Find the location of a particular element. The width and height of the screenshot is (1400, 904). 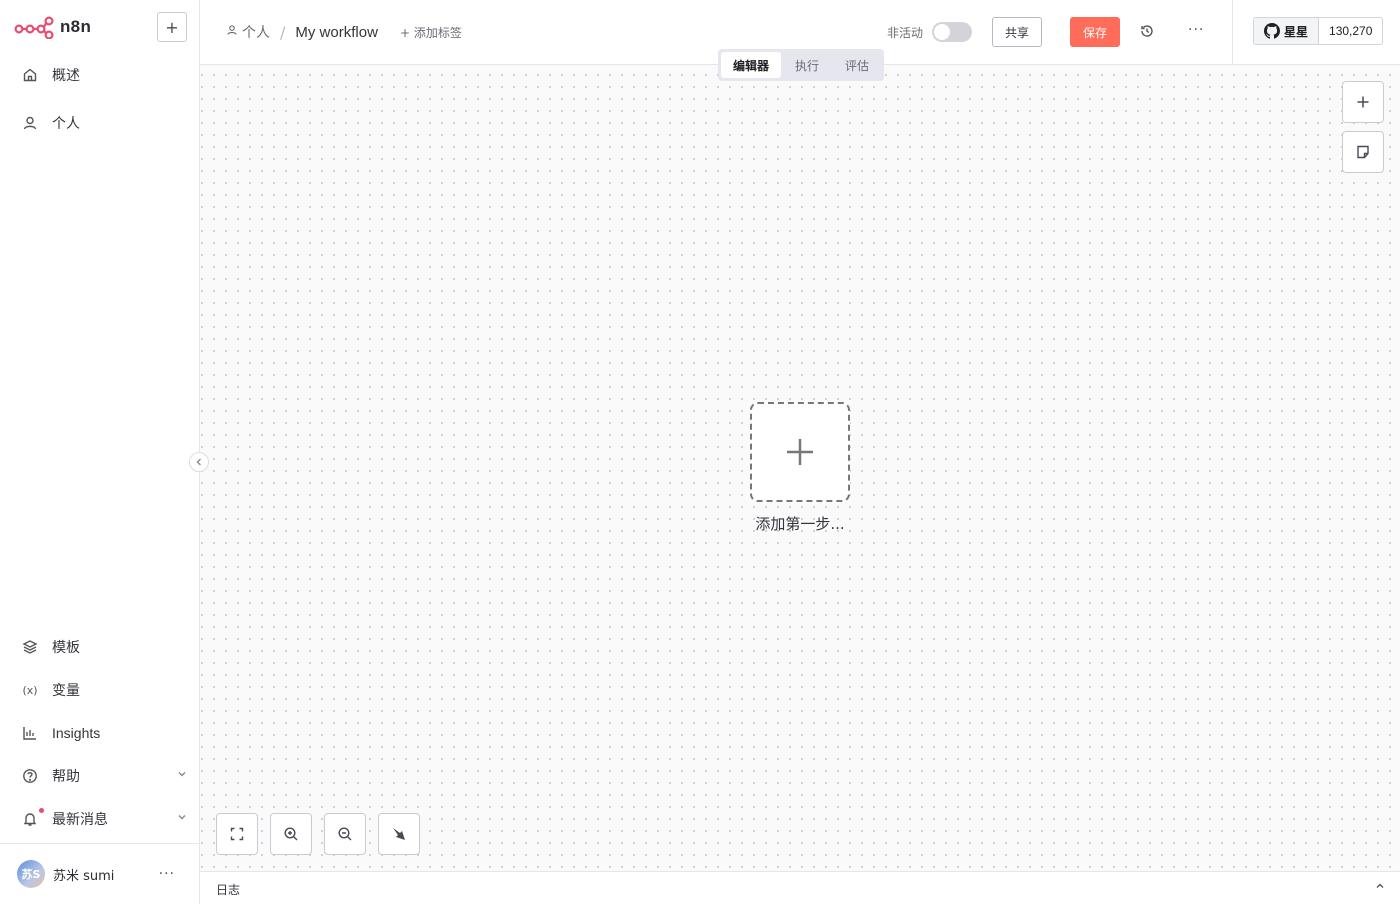

sidebar-item-insights: Insights is located at coordinates (60, 733).